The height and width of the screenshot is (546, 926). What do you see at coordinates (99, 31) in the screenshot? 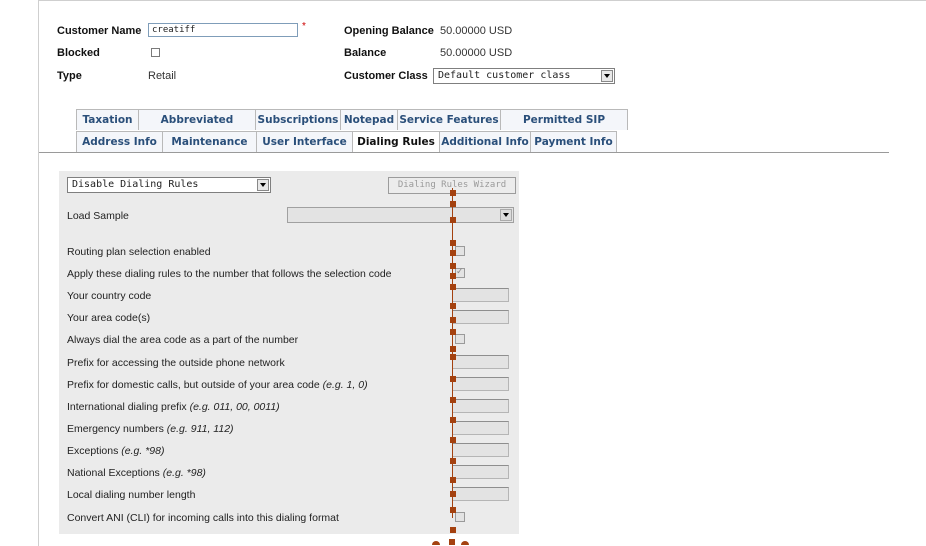
I see `customer-name-label: Customer Name` at bounding box center [99, 31].